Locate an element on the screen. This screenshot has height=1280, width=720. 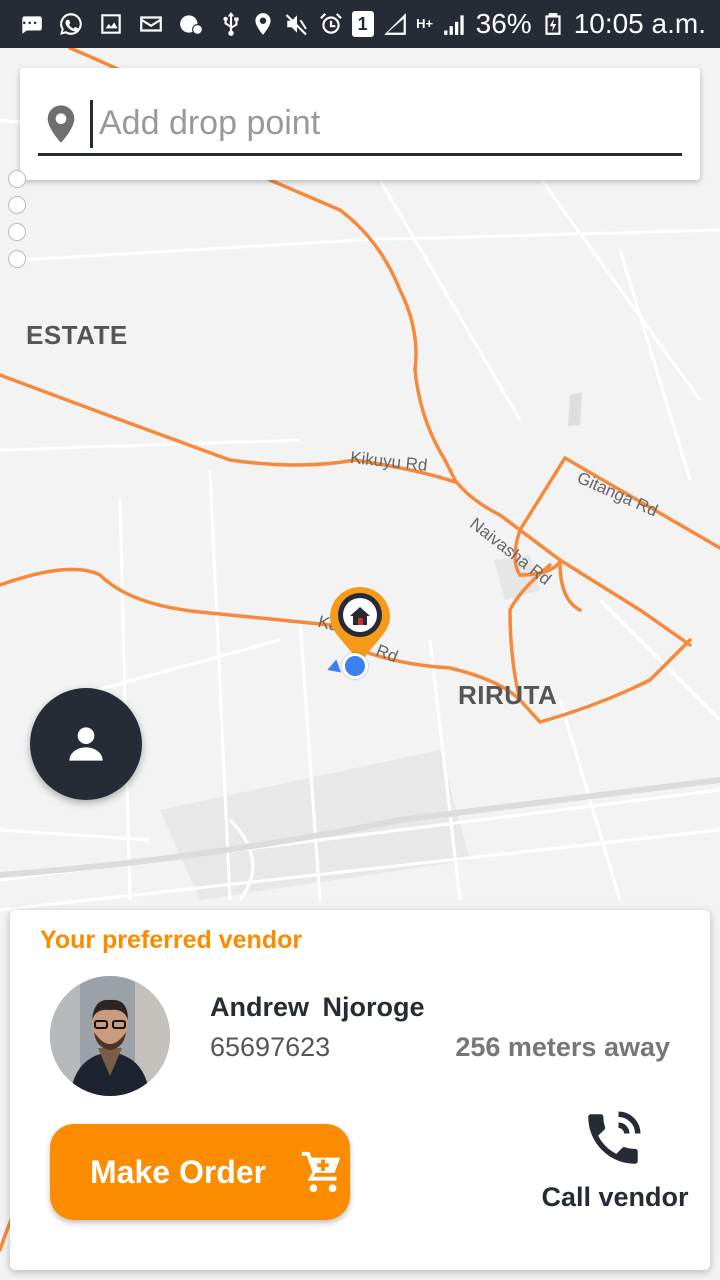
battery-percent: 36% is located at coordinates (503, 23).